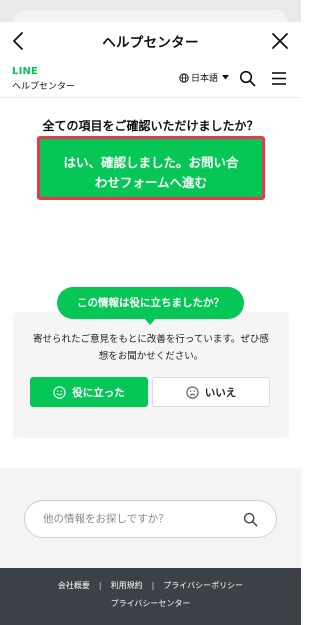 The height and width of the screenshot is (625, 320). Describe the element at coordinates (150, 585) in the screenshot. I see `footer-links: 会社概要 | 利用規約 | プライバシーポリシー` at that location.